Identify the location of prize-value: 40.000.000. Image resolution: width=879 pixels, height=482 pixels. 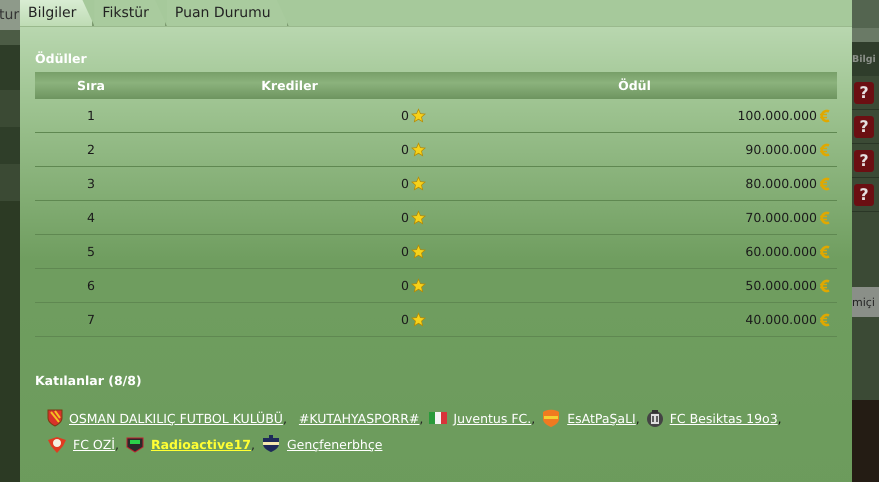
(781, 319).